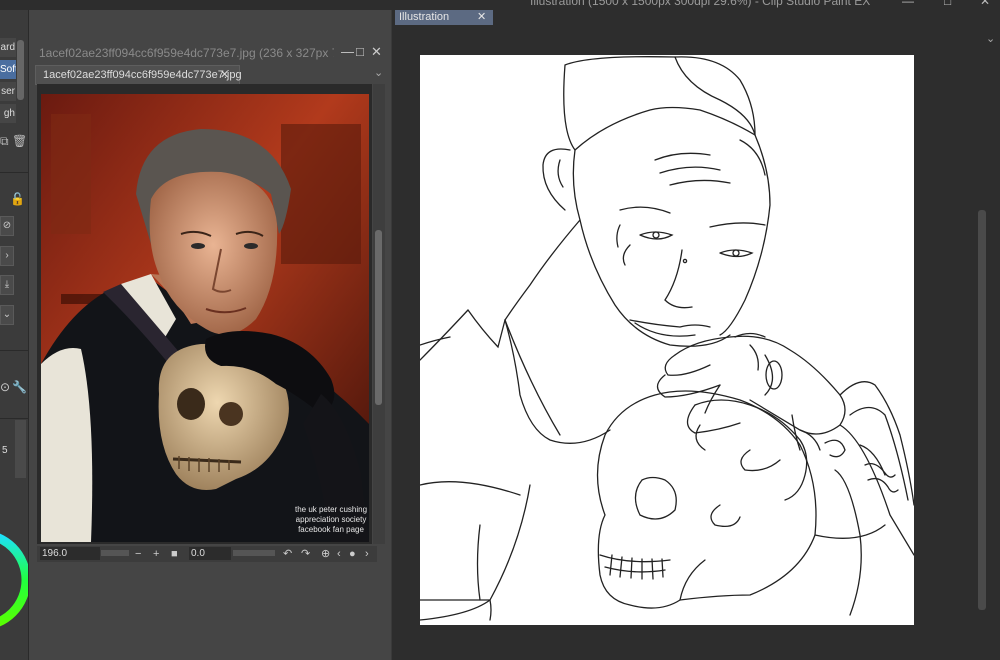 This screenshot has height=660, width=1000. What do you see at coordinates (8, 113) in the screenshot?
I see `brush-item-rough: gh` at bounding box center [8, 113].